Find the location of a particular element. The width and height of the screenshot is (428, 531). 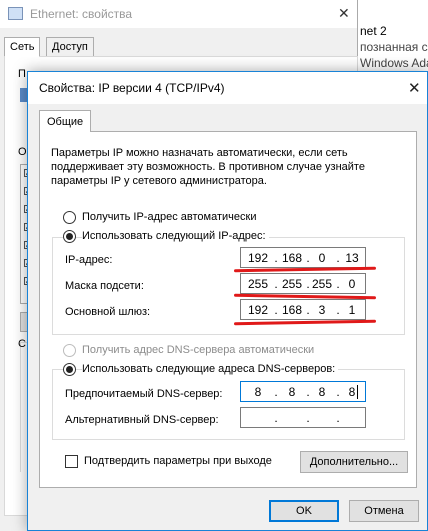

alternate-dns-label: Альтернативный DNS-сервер: is located at coordinates (142, 420).